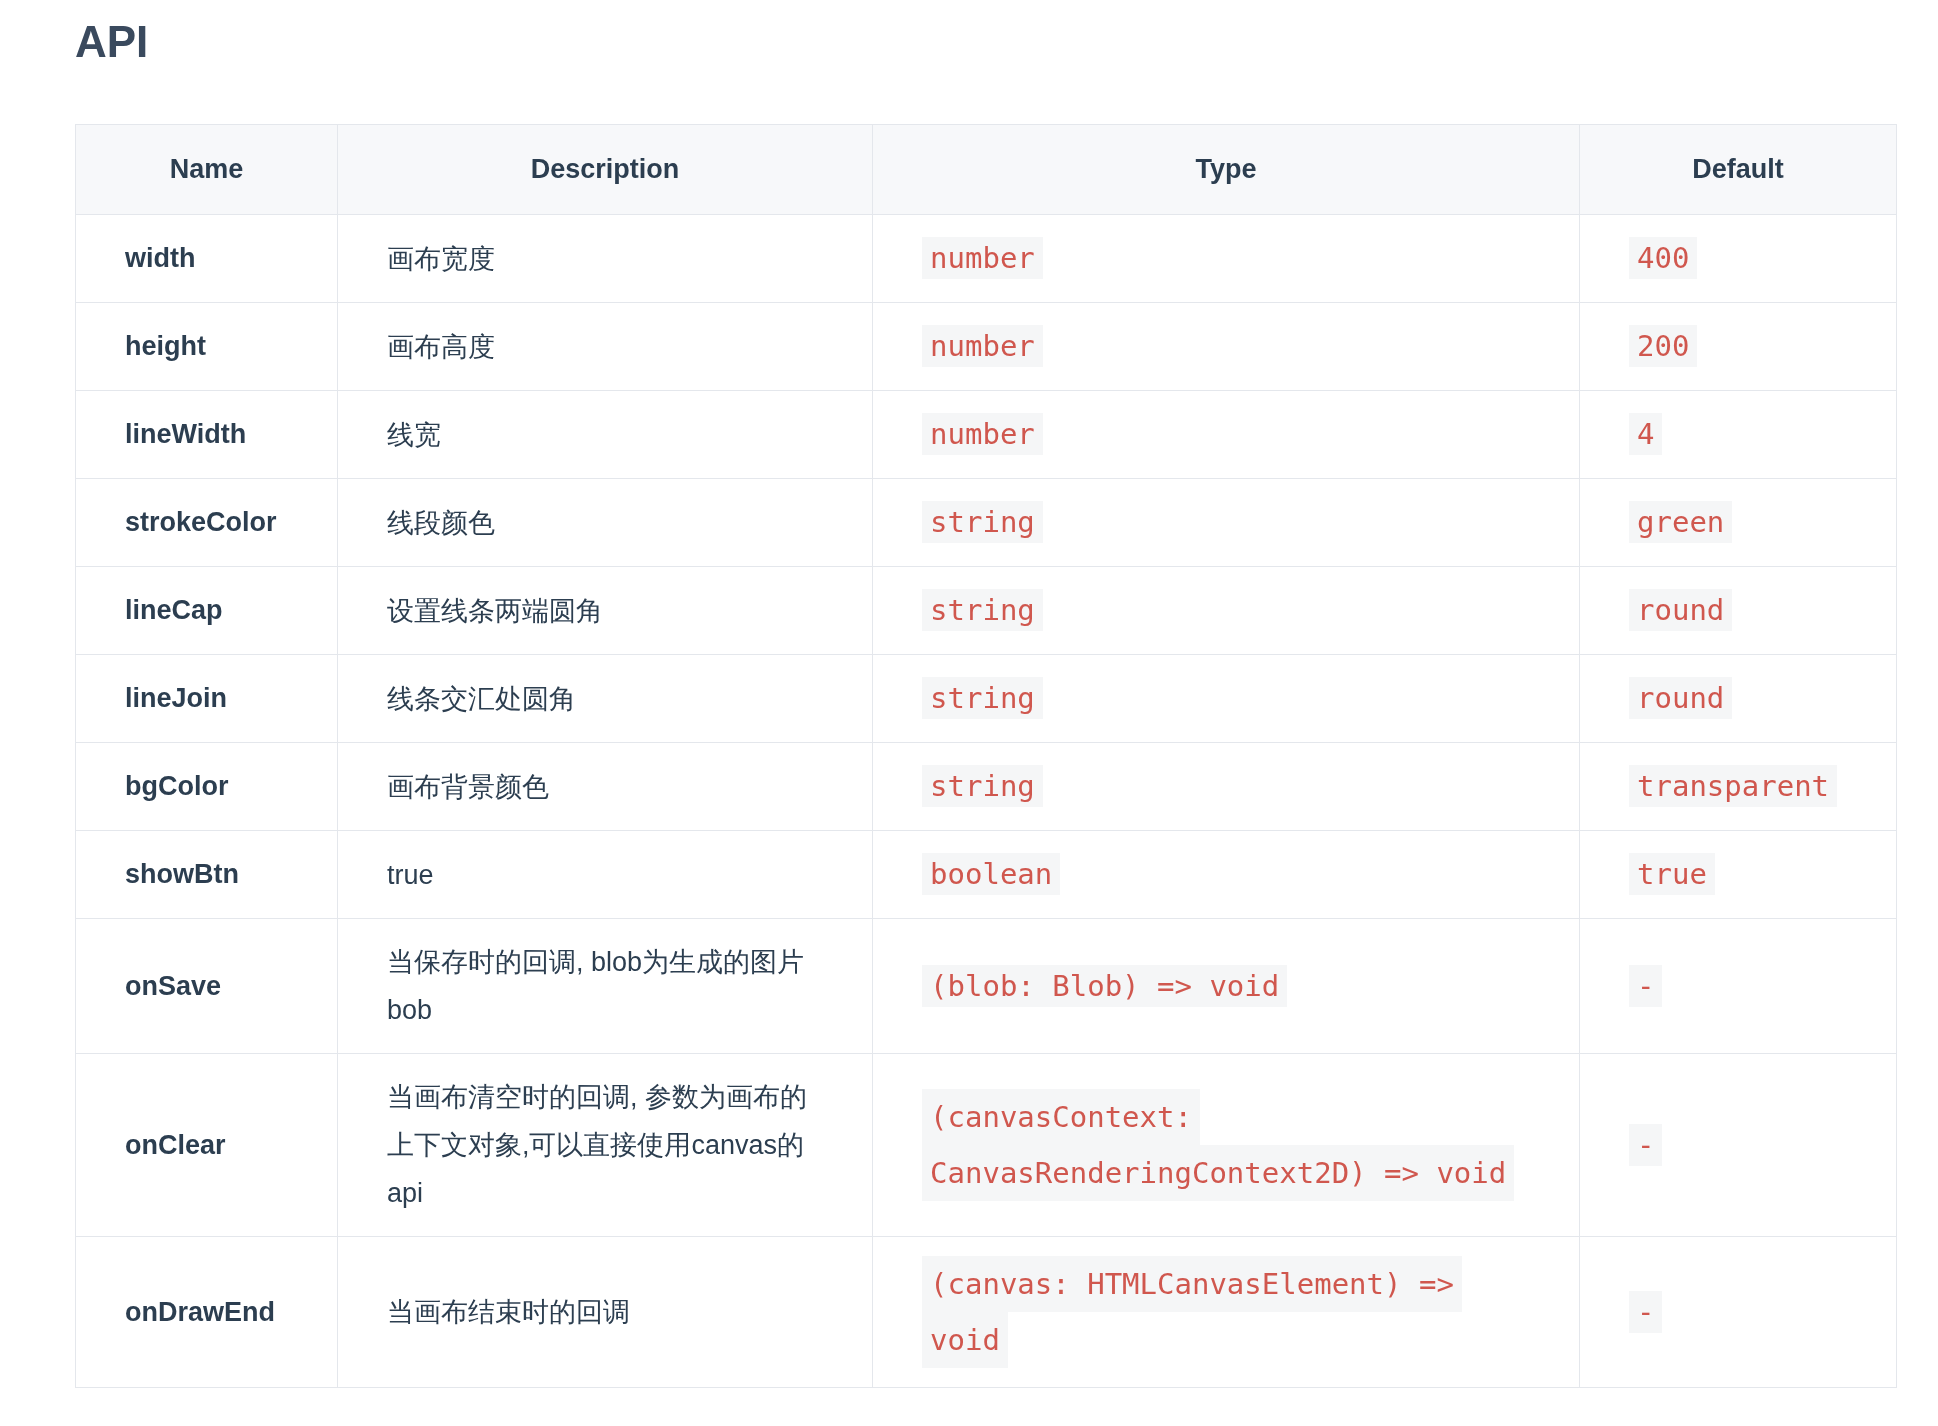  Describe the element at coordinates (1733, 786) in the screenshot. I see `default-code: transparent` at that location.